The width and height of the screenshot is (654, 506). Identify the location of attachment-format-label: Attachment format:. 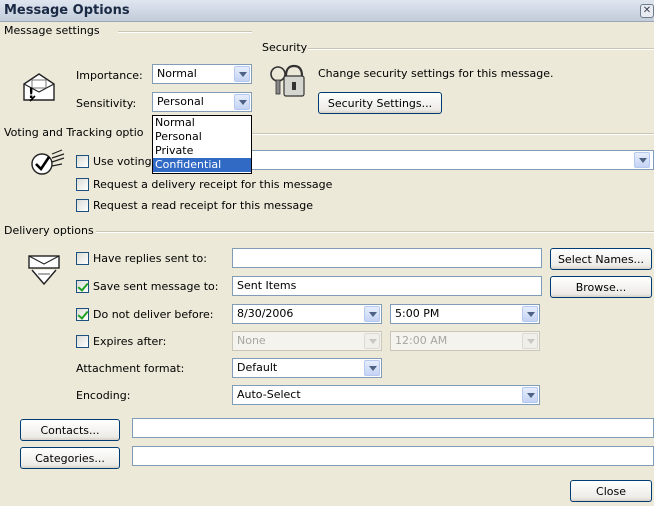
(130, 368).